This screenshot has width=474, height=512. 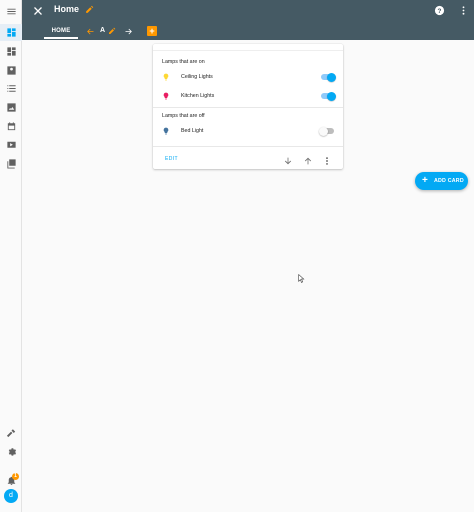 I want to click on add-view-button: +, so click(x=152, y=31).